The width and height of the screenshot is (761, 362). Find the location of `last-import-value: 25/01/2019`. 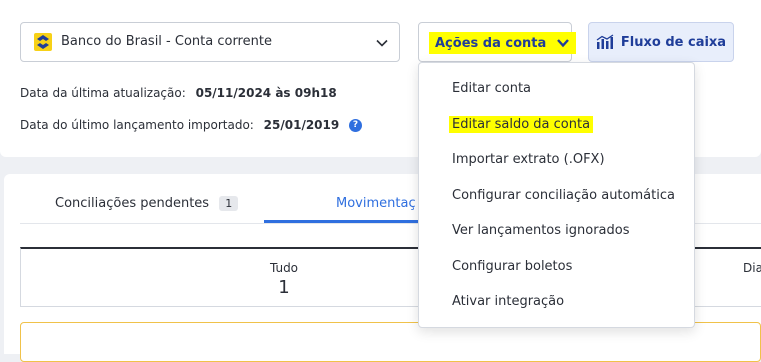

last-import-value: 25/01/2019 is located at coordinates (301, 125).